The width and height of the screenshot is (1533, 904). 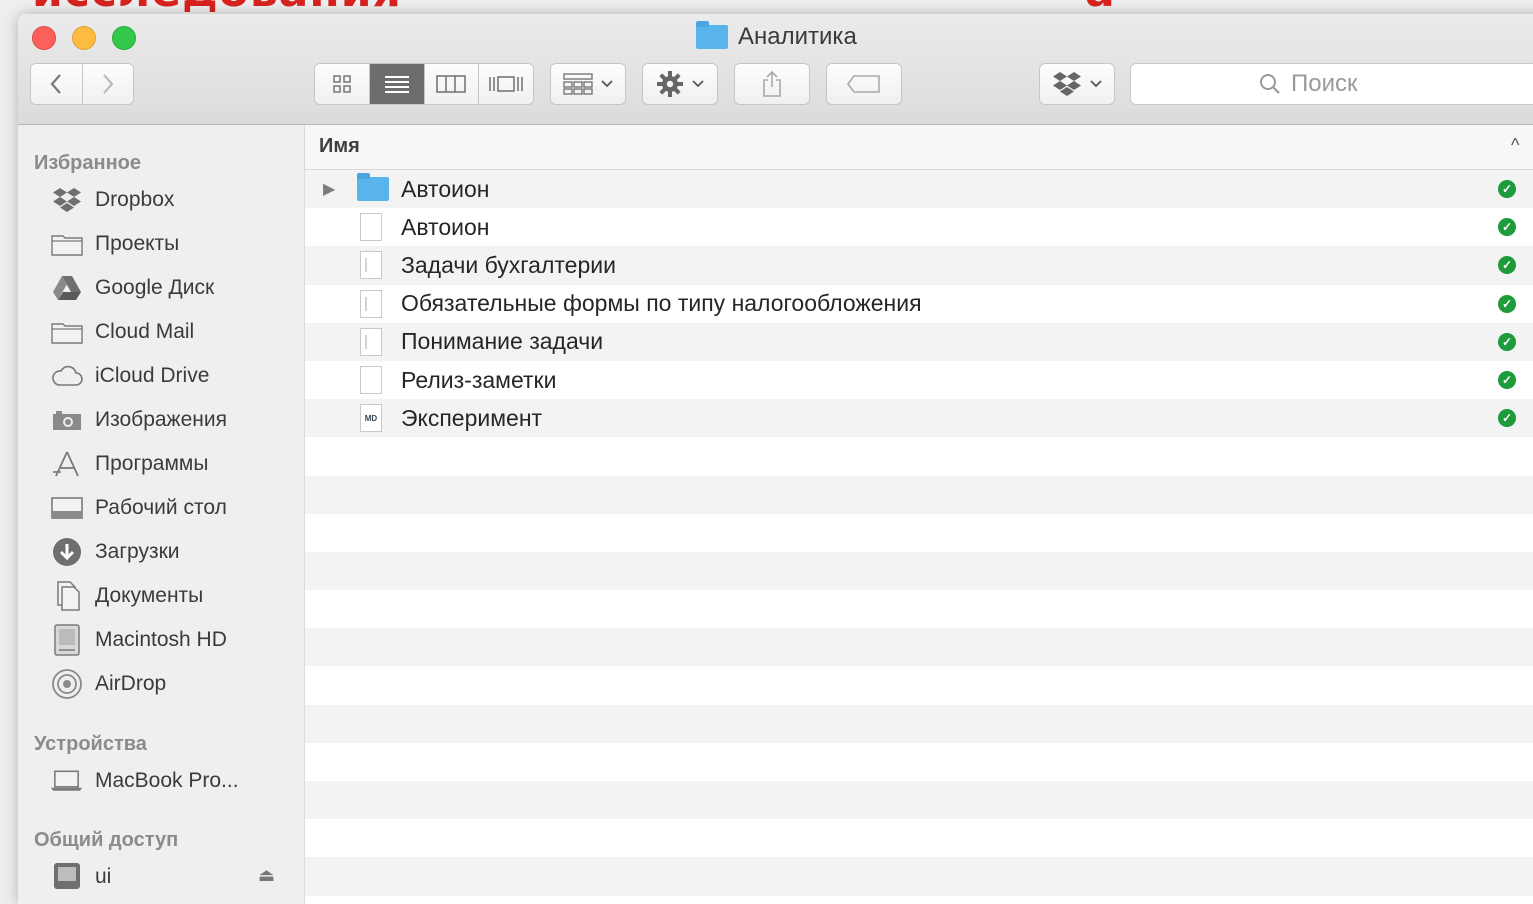 What do you see at coordinates (1324, 83) in the screenshot?
I see `search-placeholder: Поиск` at bounding box center [1324, 83].